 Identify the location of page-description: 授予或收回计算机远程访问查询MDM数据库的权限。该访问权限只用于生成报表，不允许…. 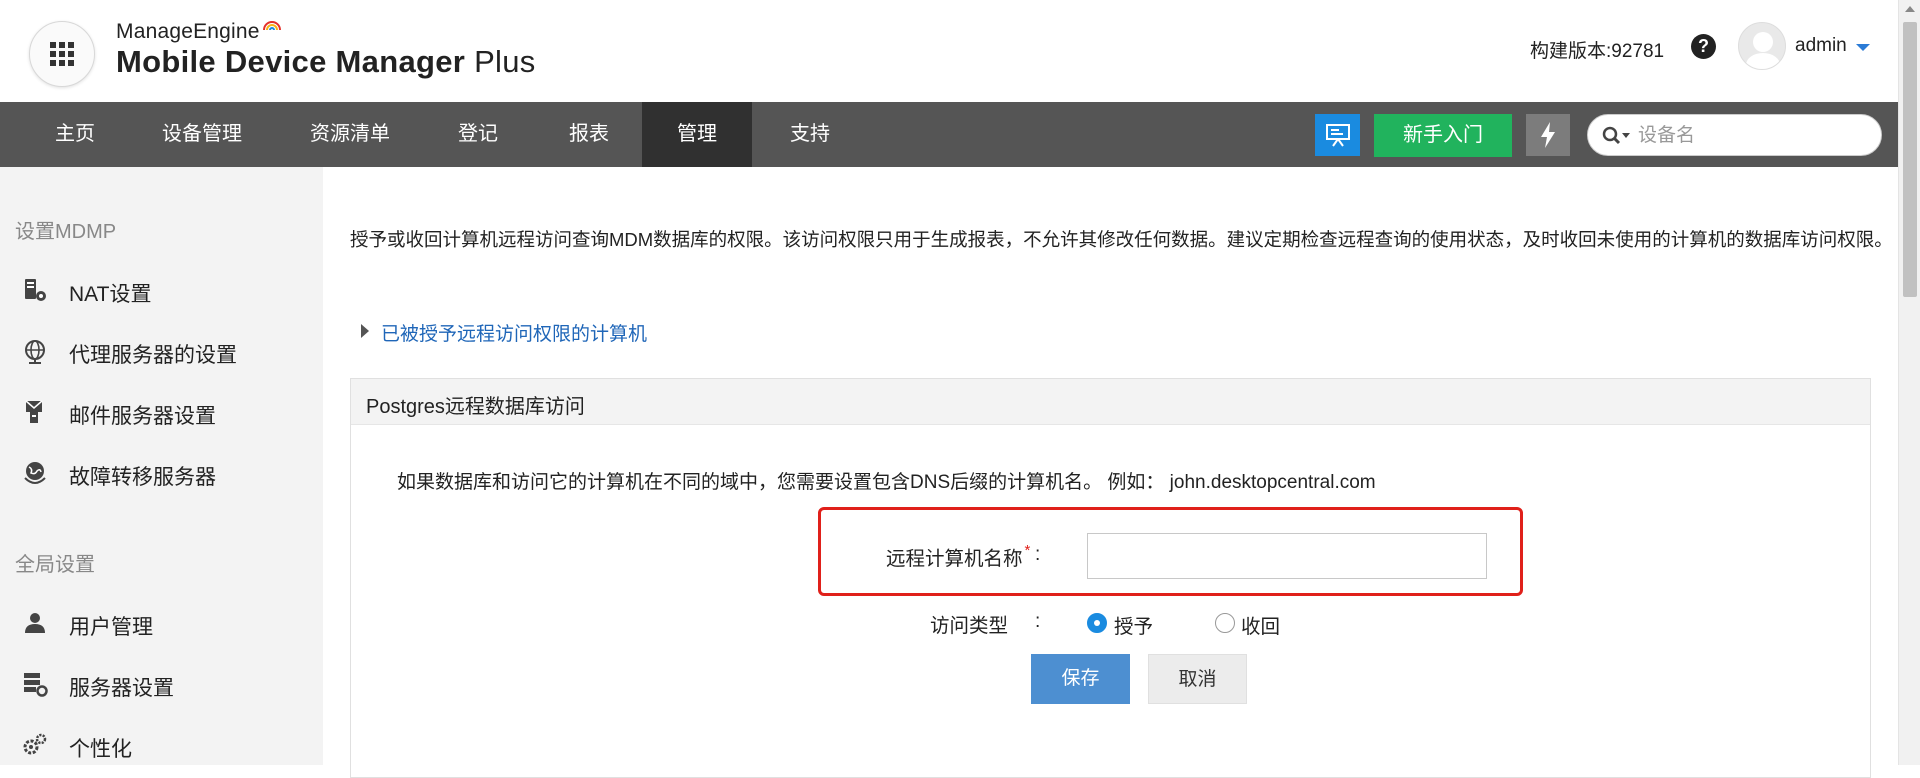
(1121, 239).